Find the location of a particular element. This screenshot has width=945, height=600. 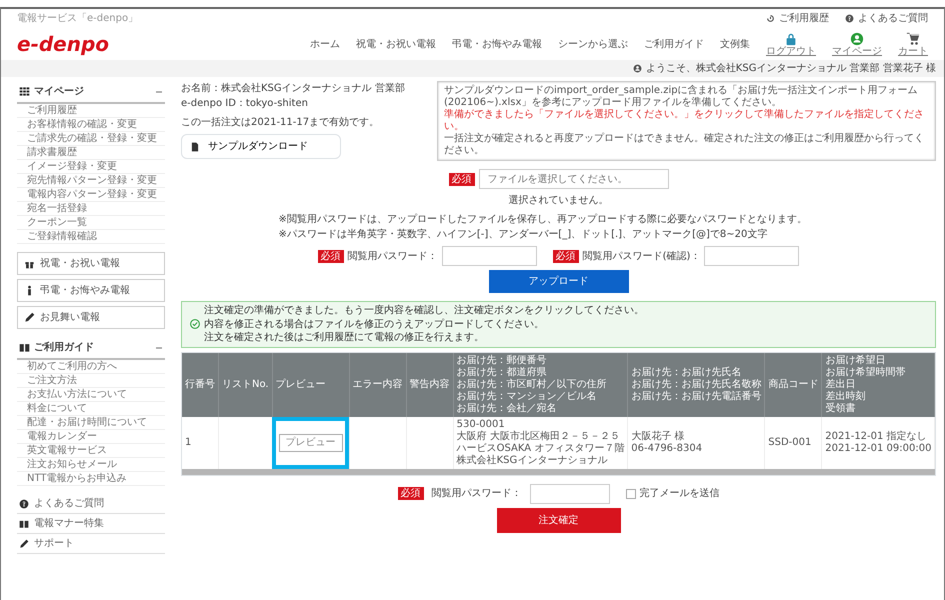

column-header-label: お届け先：市区町村／以下の住所 is located at coordinates (532, 384).